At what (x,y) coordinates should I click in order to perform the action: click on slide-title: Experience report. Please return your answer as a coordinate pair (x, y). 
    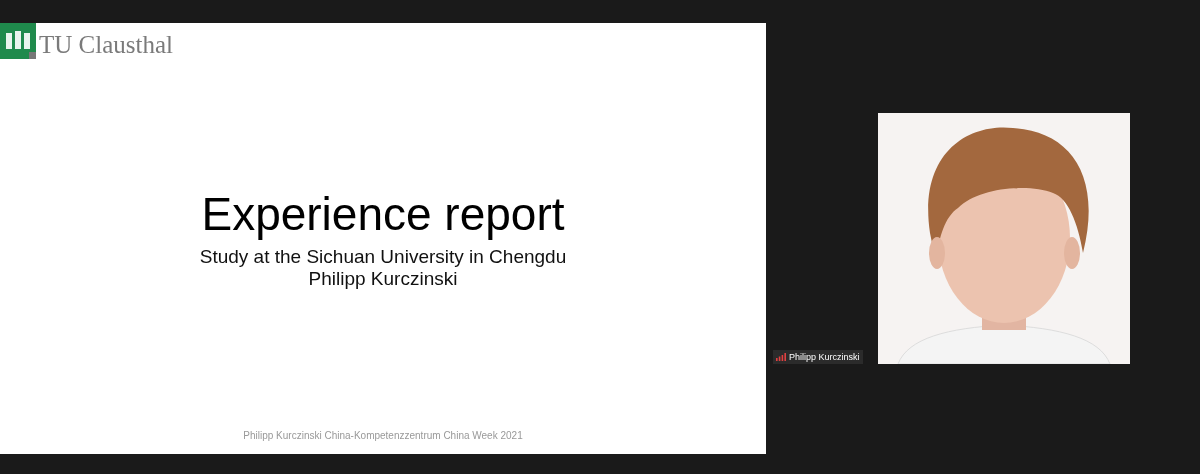
    Looking at the image, I should click on (383, 214).